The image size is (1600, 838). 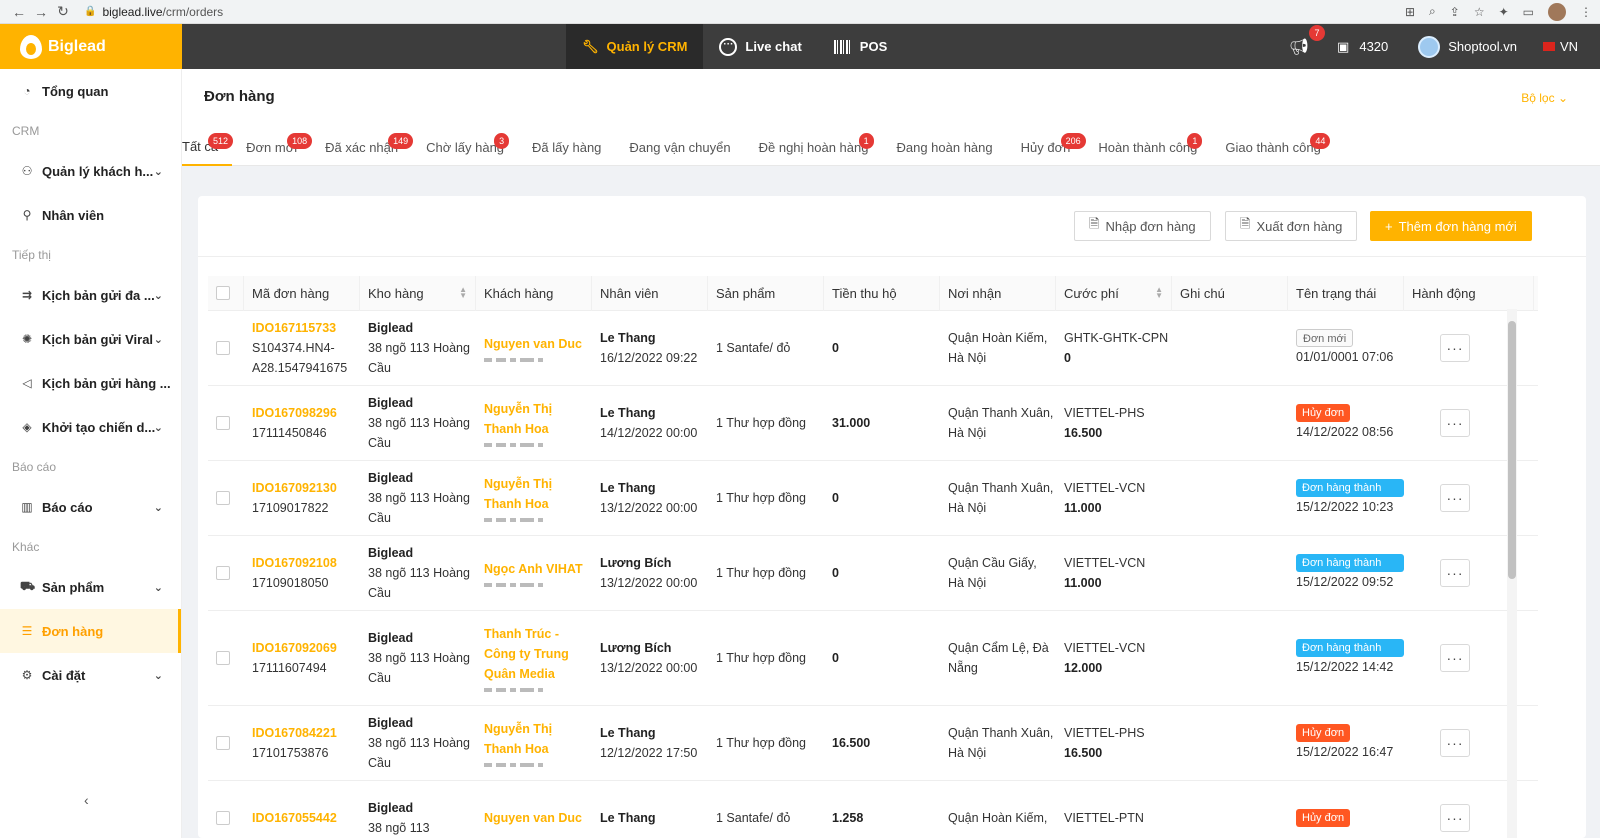 I want to click on carrier-name: VIETTEL-VCN, so click(x=1105, y=563).